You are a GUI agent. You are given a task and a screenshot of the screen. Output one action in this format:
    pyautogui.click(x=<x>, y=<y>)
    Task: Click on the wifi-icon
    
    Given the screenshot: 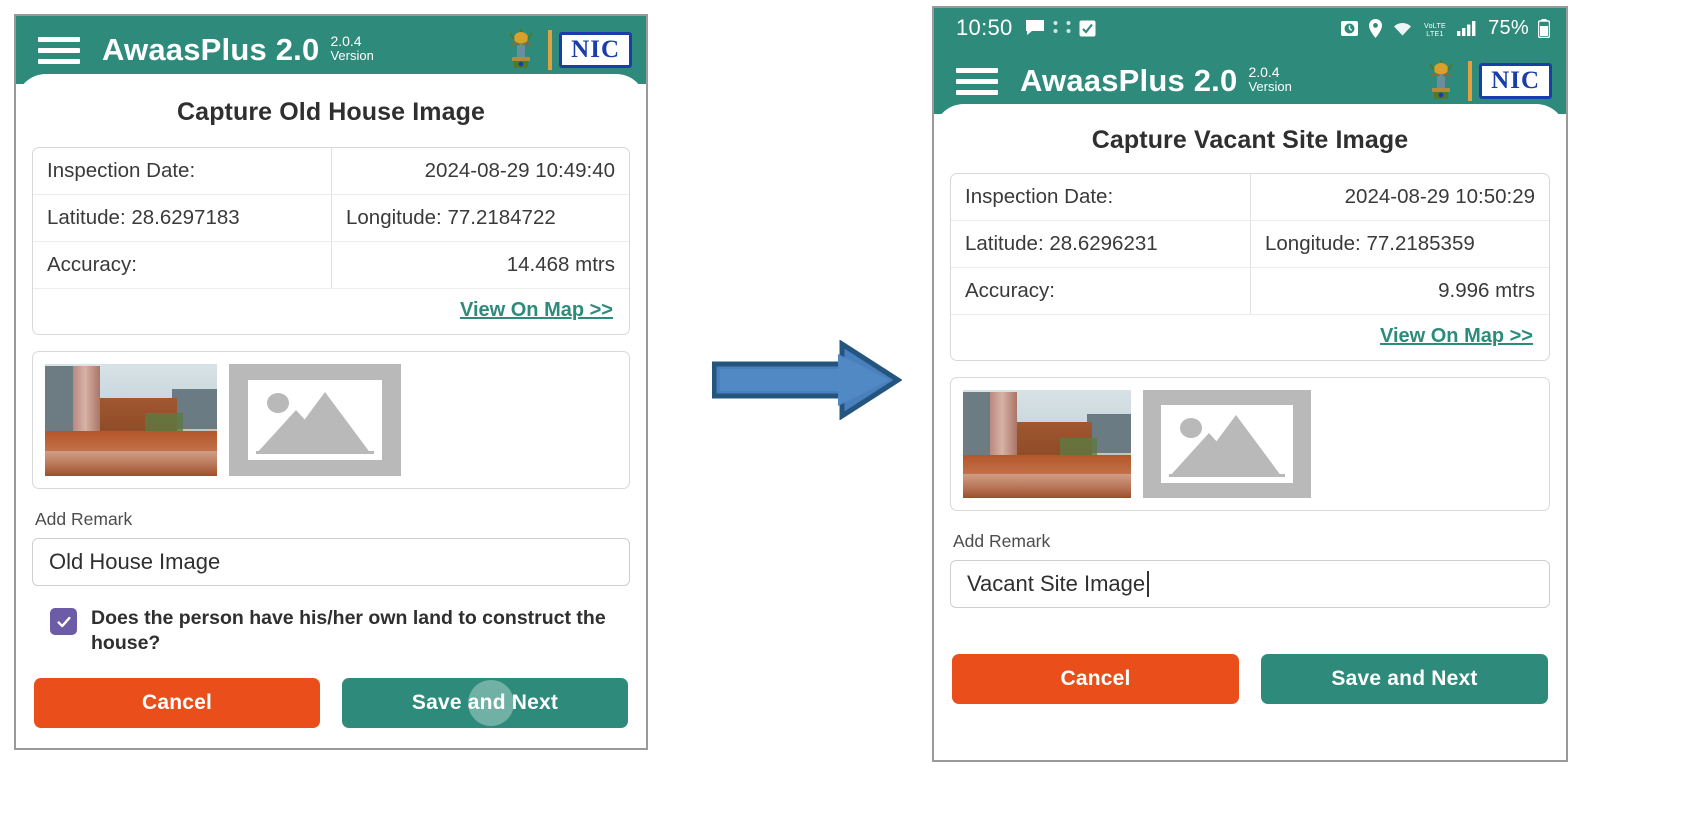 What is the action you would take?
    pyautogui.click(x=1402, y=28)
    